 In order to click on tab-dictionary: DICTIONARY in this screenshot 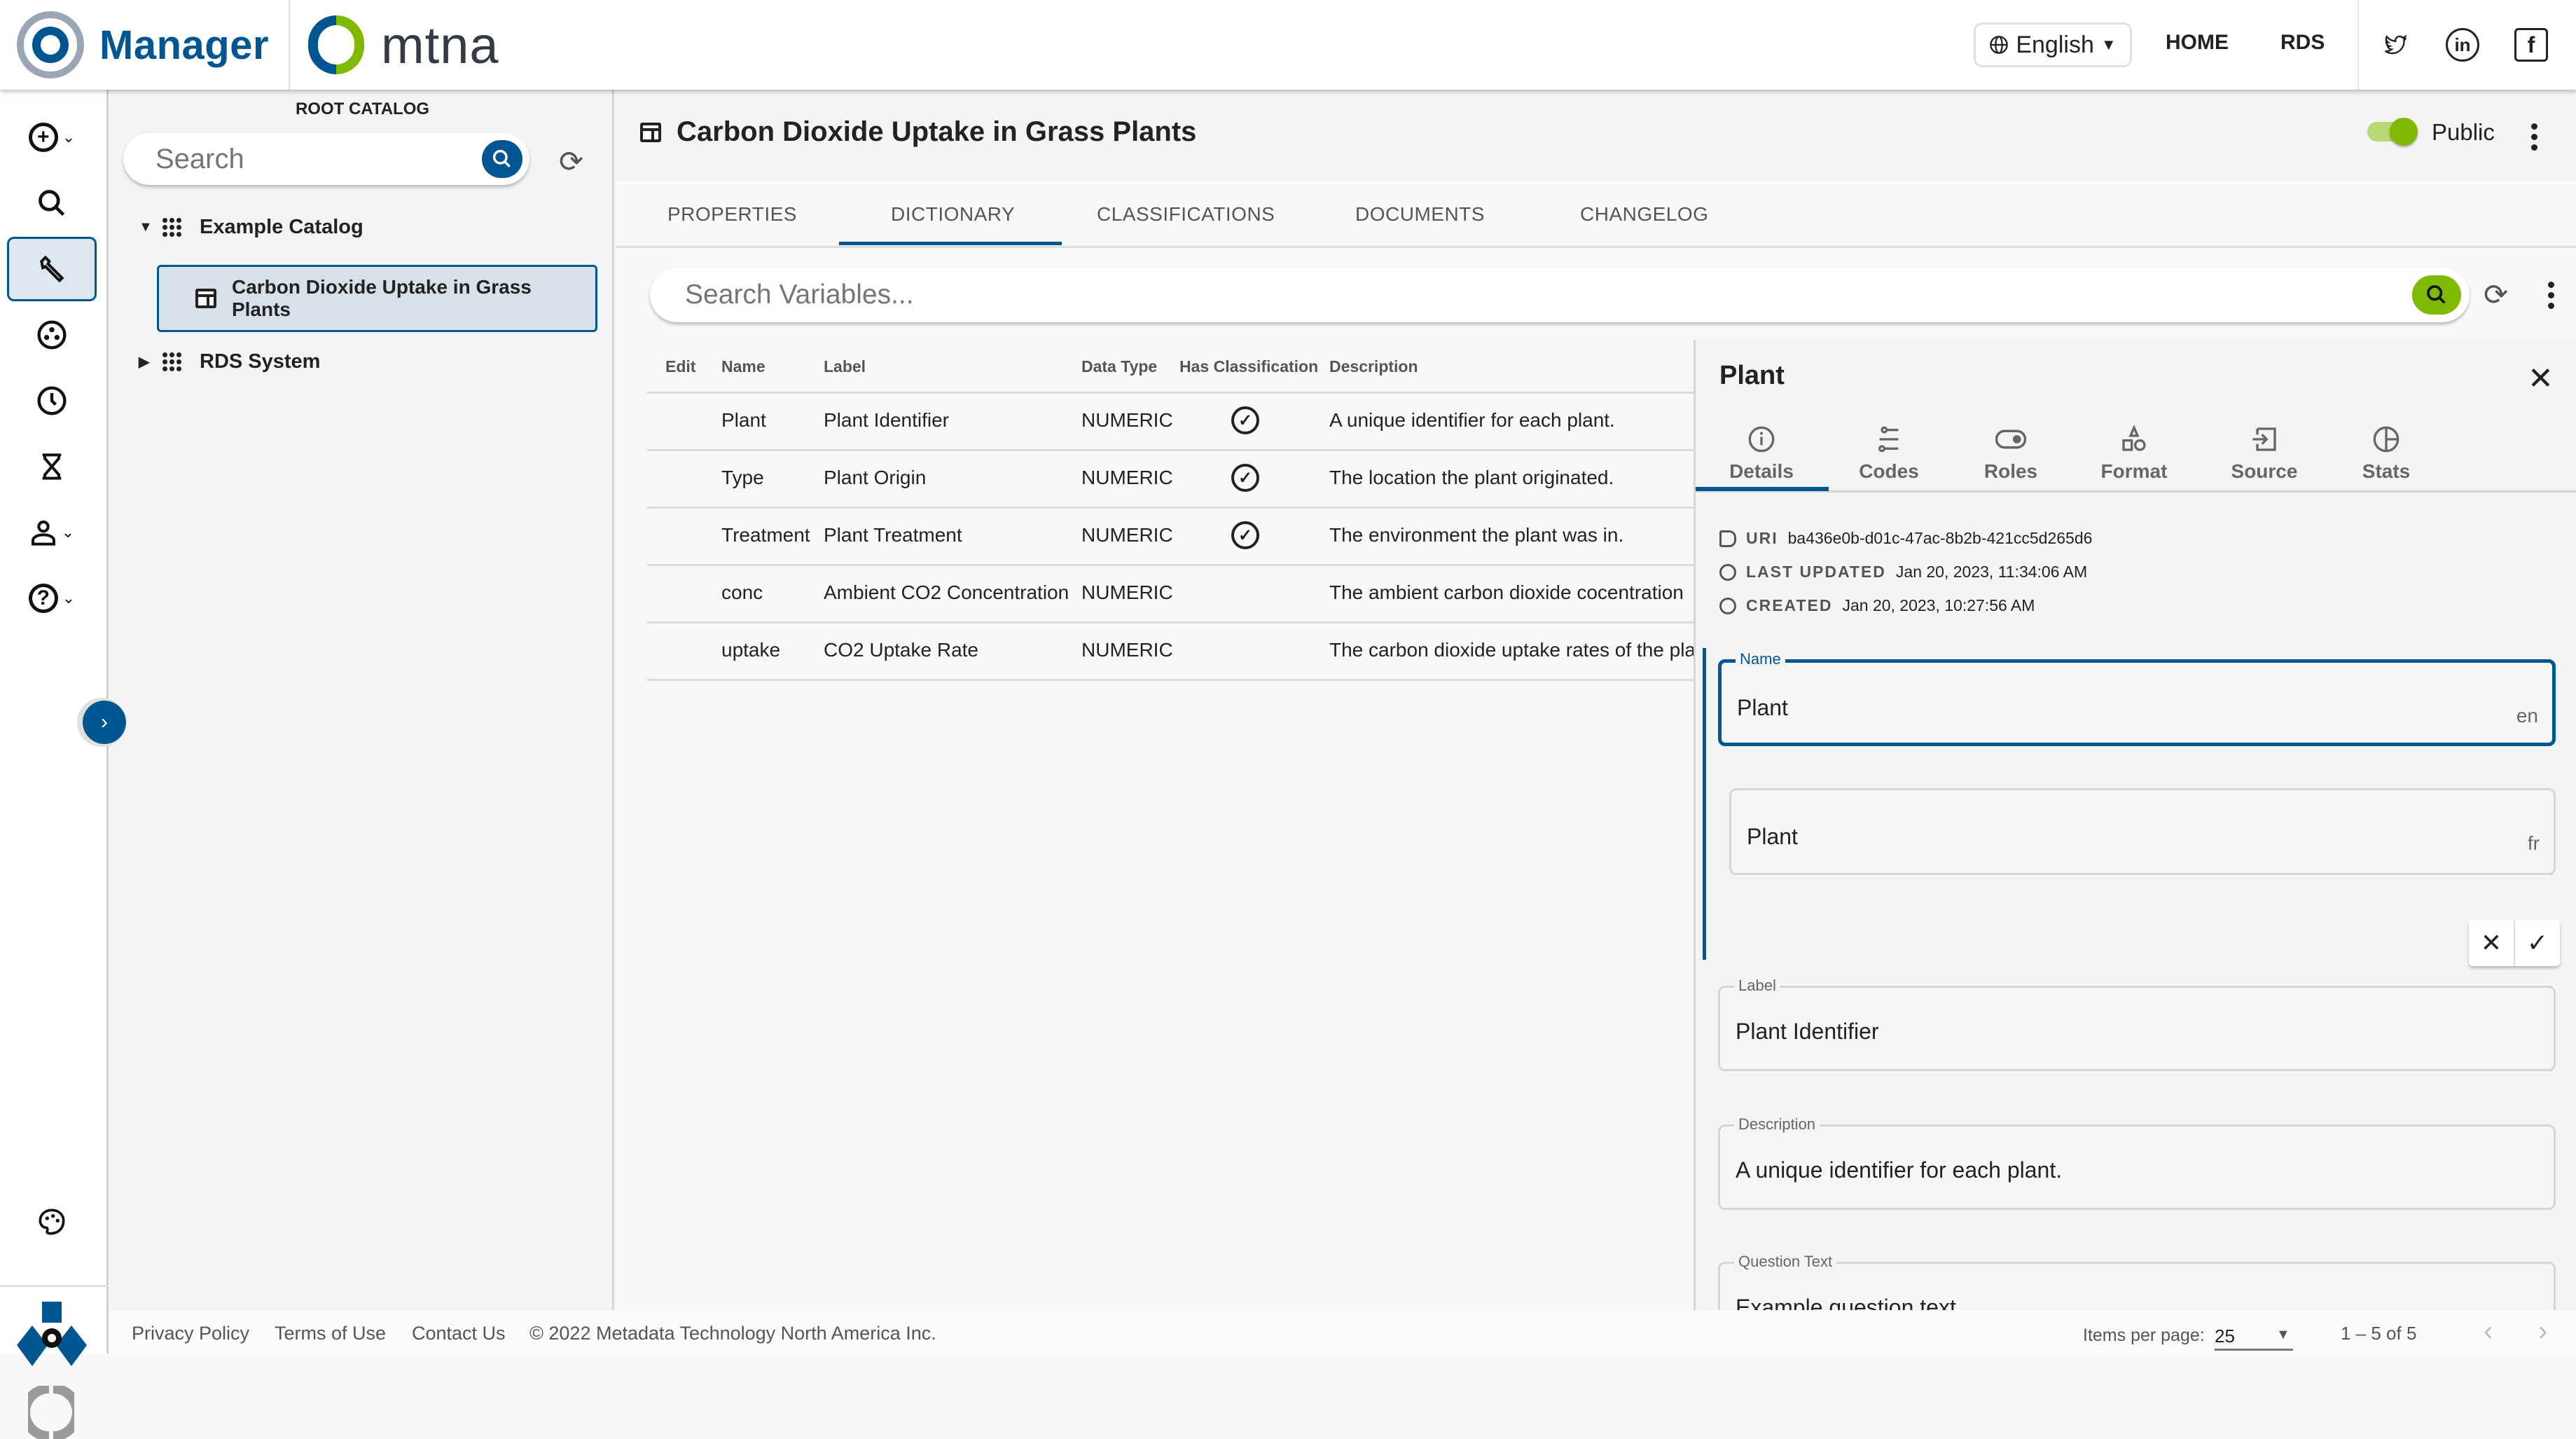, I will do `click(953, 214)`.